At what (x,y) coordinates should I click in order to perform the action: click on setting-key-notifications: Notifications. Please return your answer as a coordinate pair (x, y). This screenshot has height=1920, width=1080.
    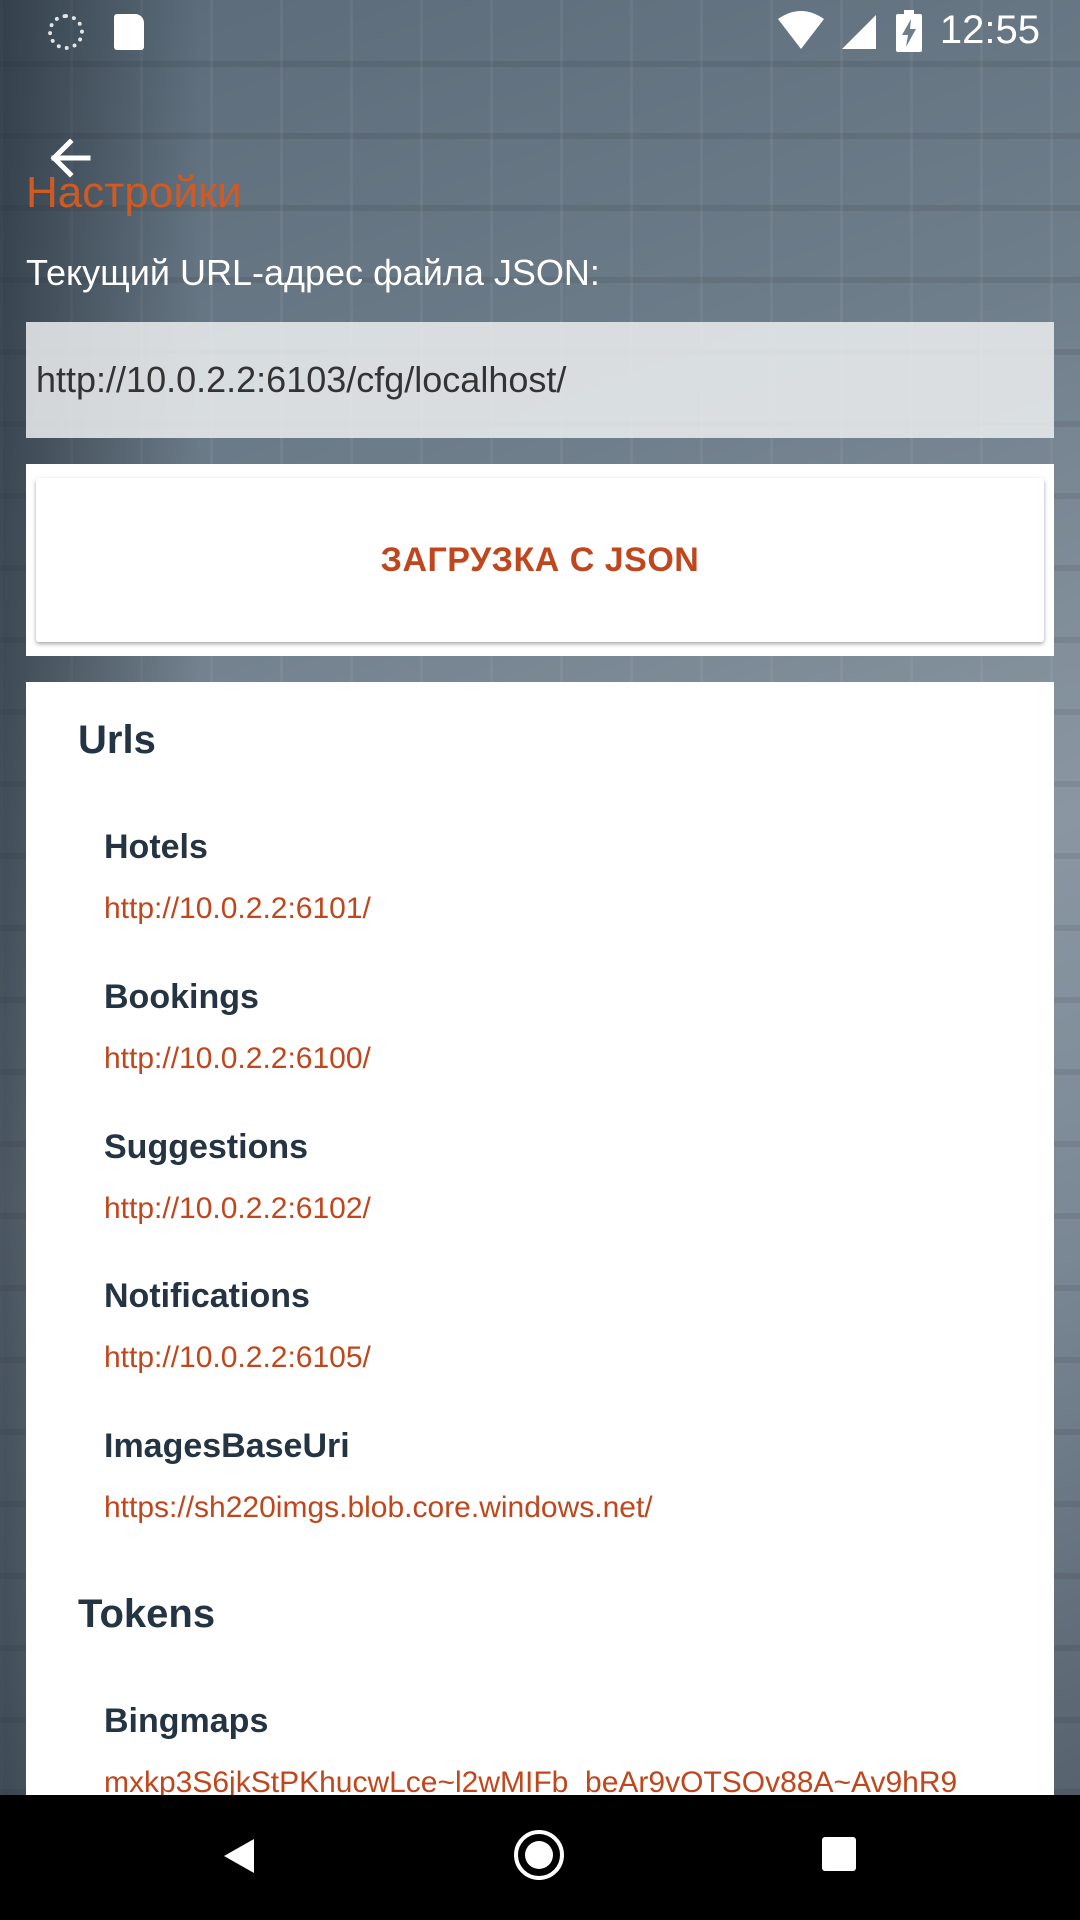
    Looking at the image, I should click on (207, 1296).